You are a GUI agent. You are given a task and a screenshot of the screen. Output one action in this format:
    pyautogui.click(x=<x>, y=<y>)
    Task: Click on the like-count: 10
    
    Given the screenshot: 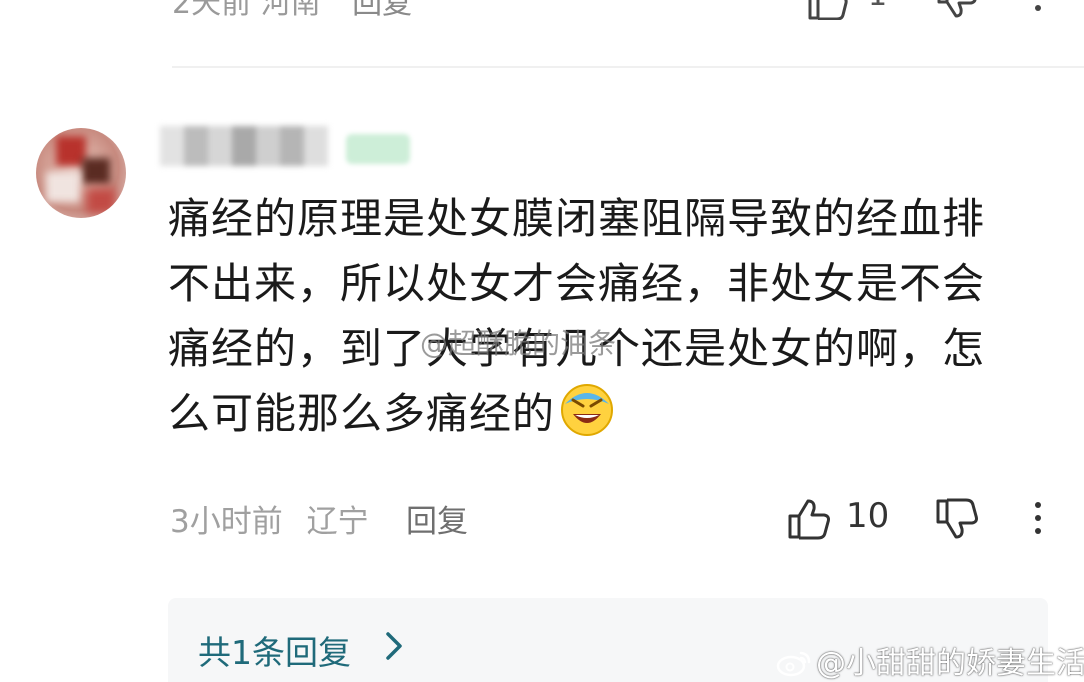 What is the action you would take?
    pyautogui.click(x=868, y=516)
    